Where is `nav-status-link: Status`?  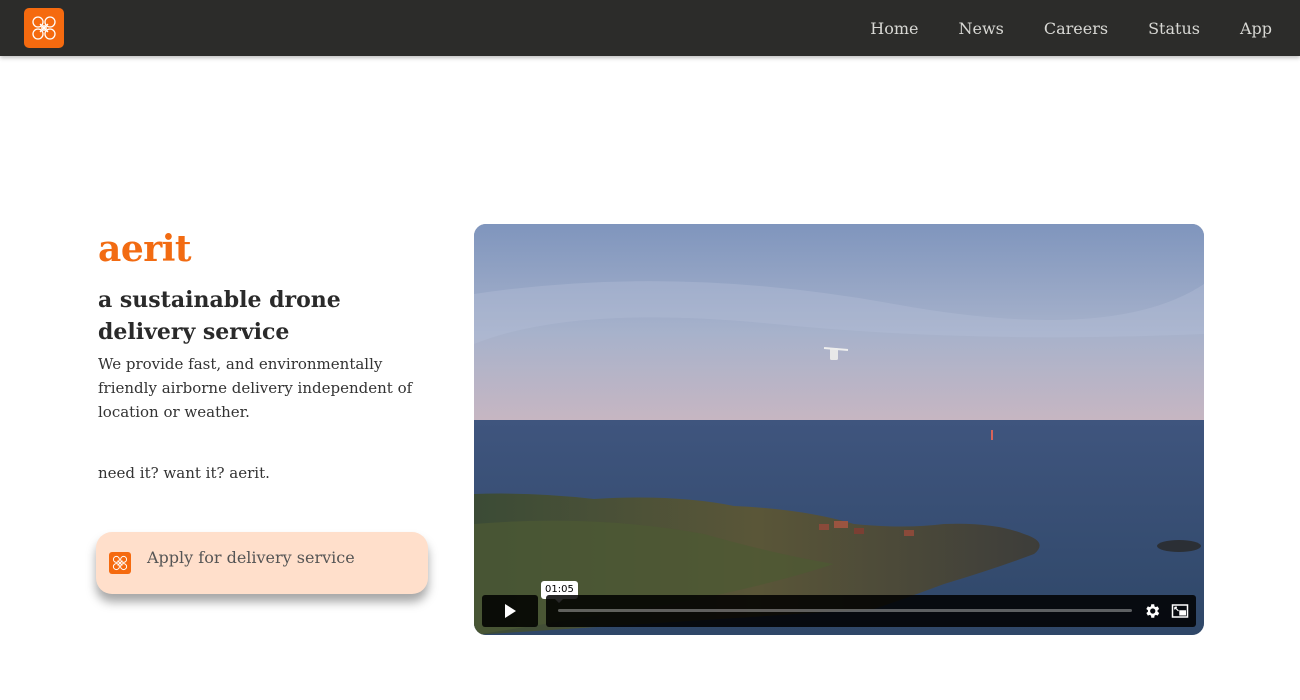
nav-status-link: Status is located at coordinates (1174, 28).